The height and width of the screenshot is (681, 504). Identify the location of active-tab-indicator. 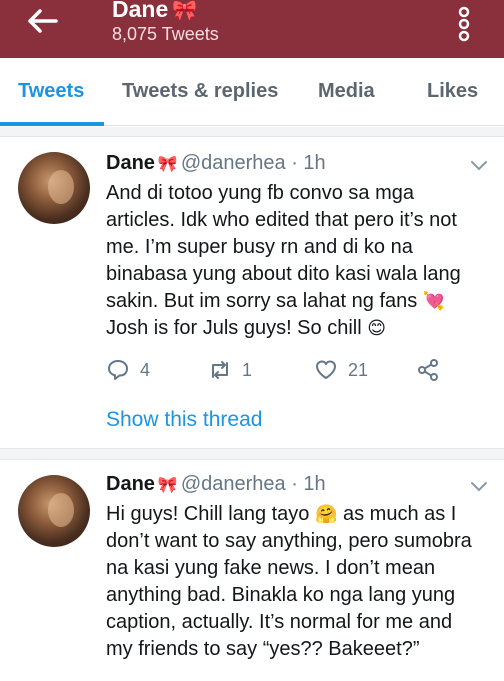
(52, 124).